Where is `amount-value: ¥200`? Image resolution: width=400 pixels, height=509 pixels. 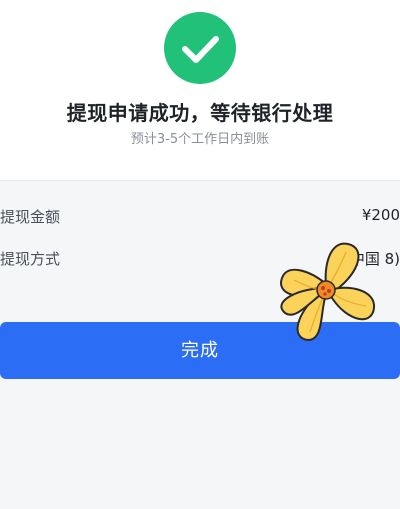 amount-value: ¥200 is located at coordinates (380, 215).